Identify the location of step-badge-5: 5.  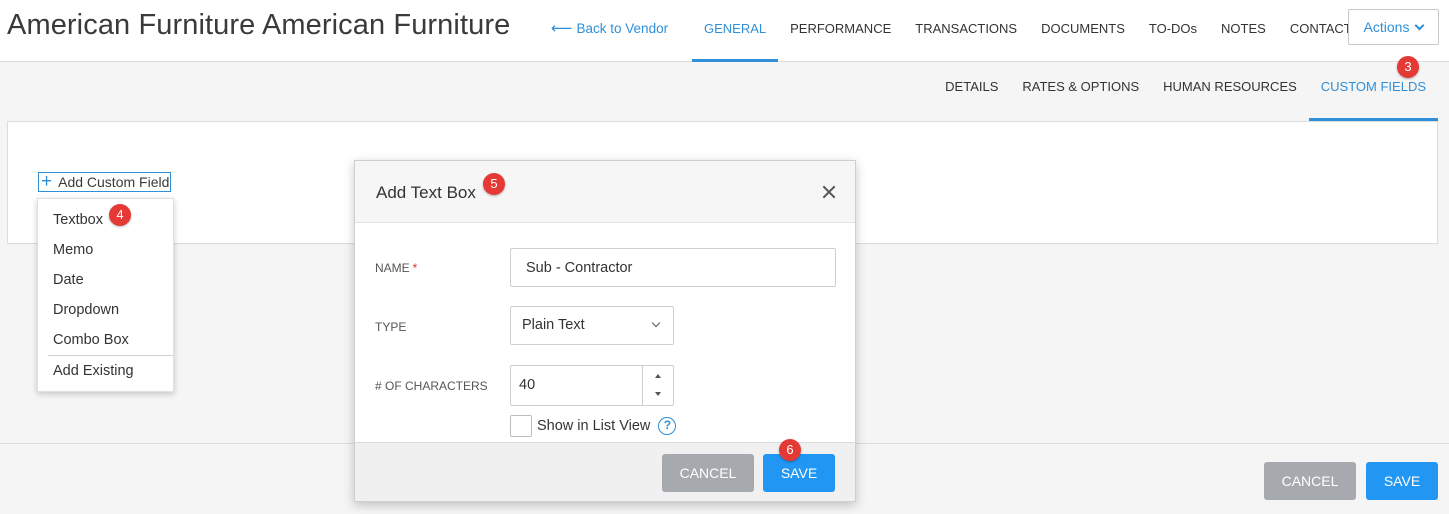
(494, 184).